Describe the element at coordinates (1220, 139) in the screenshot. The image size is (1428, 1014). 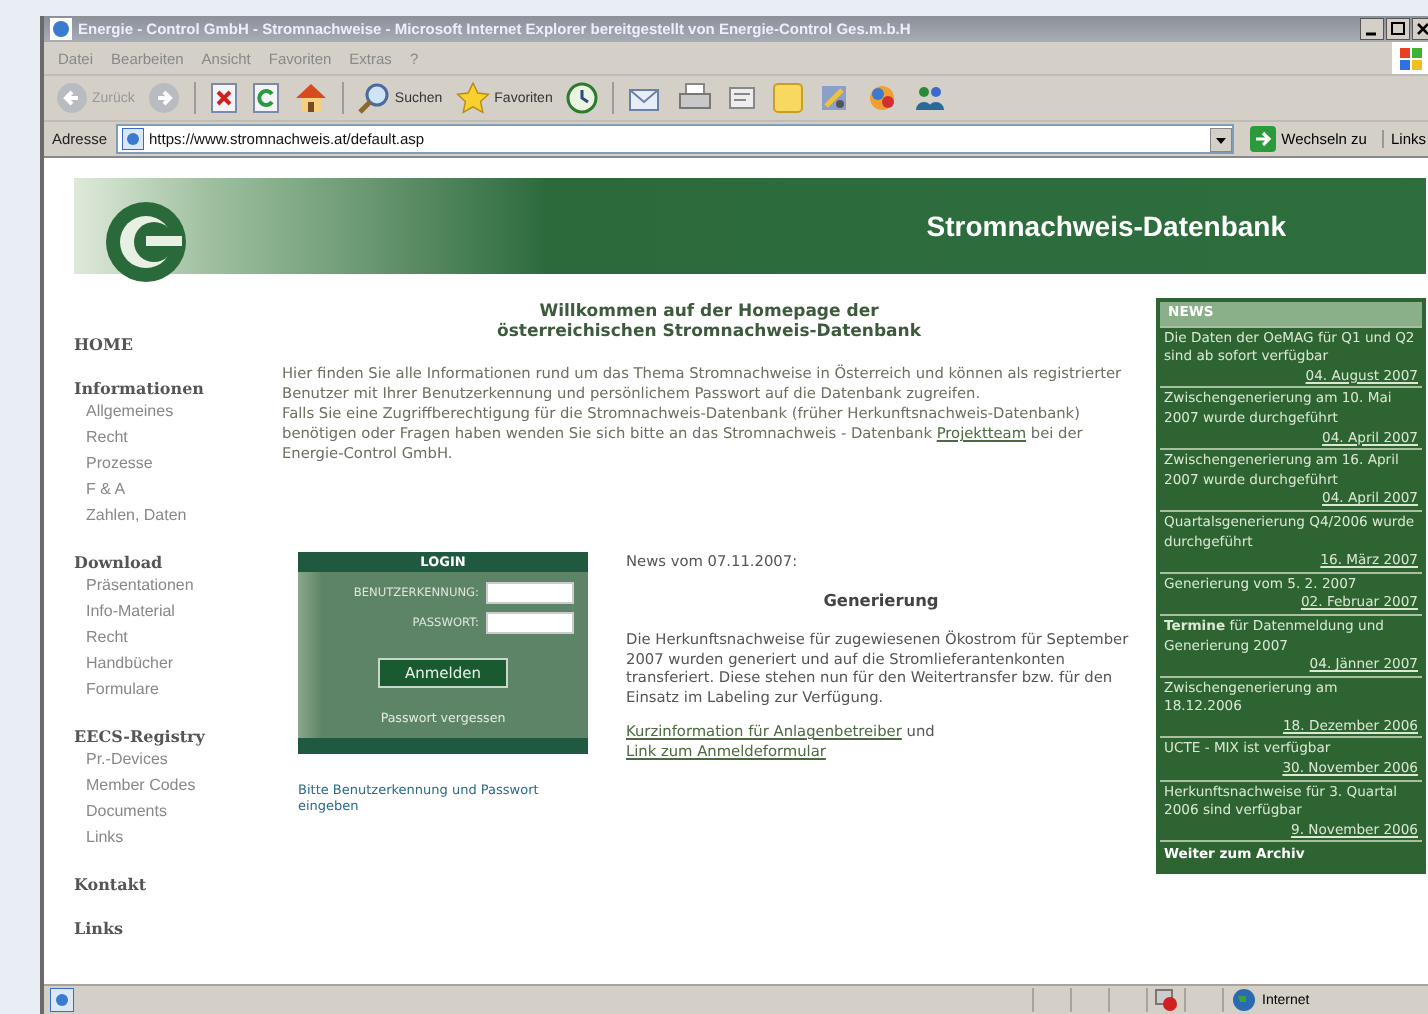
I see `dropdown-icon` at that location.